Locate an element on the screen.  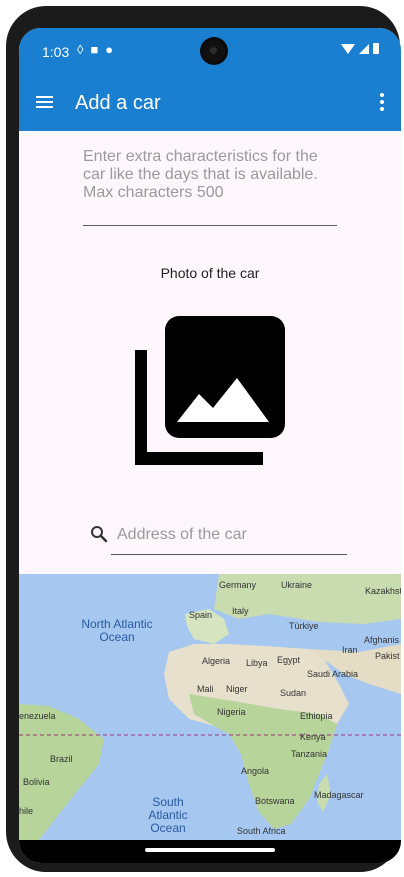
sd-card-icon: ■ is located at coordinates (98, 49).